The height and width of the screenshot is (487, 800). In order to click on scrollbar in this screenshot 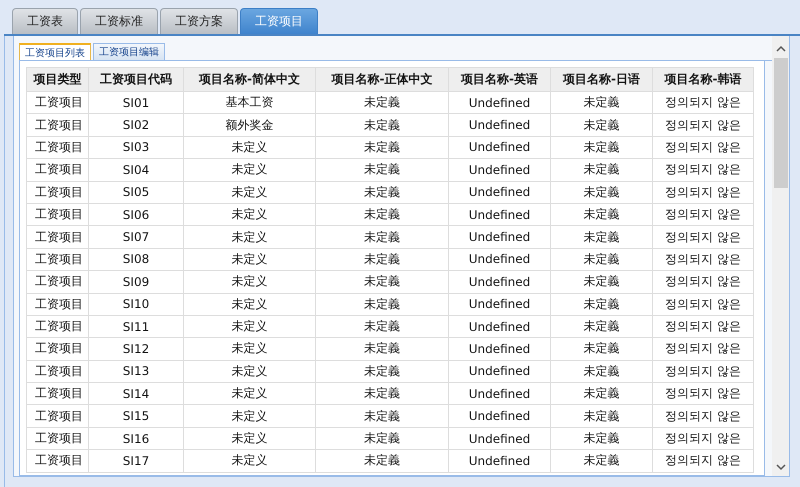, I will do `click(780, 256)`.